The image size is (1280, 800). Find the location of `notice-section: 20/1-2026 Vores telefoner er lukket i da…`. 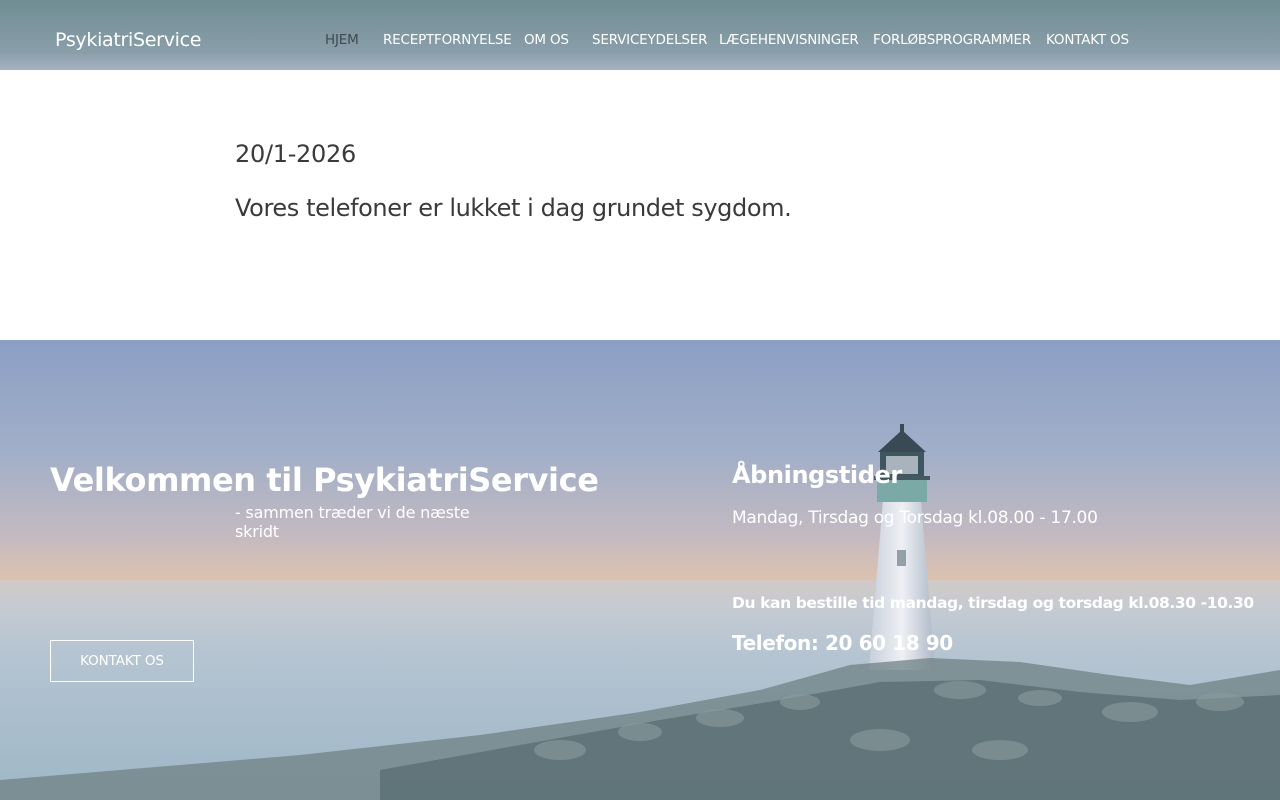

notice-section: 20/1-2026 Vores telefoner er lukket i da… is located at coordinates (685, 181).